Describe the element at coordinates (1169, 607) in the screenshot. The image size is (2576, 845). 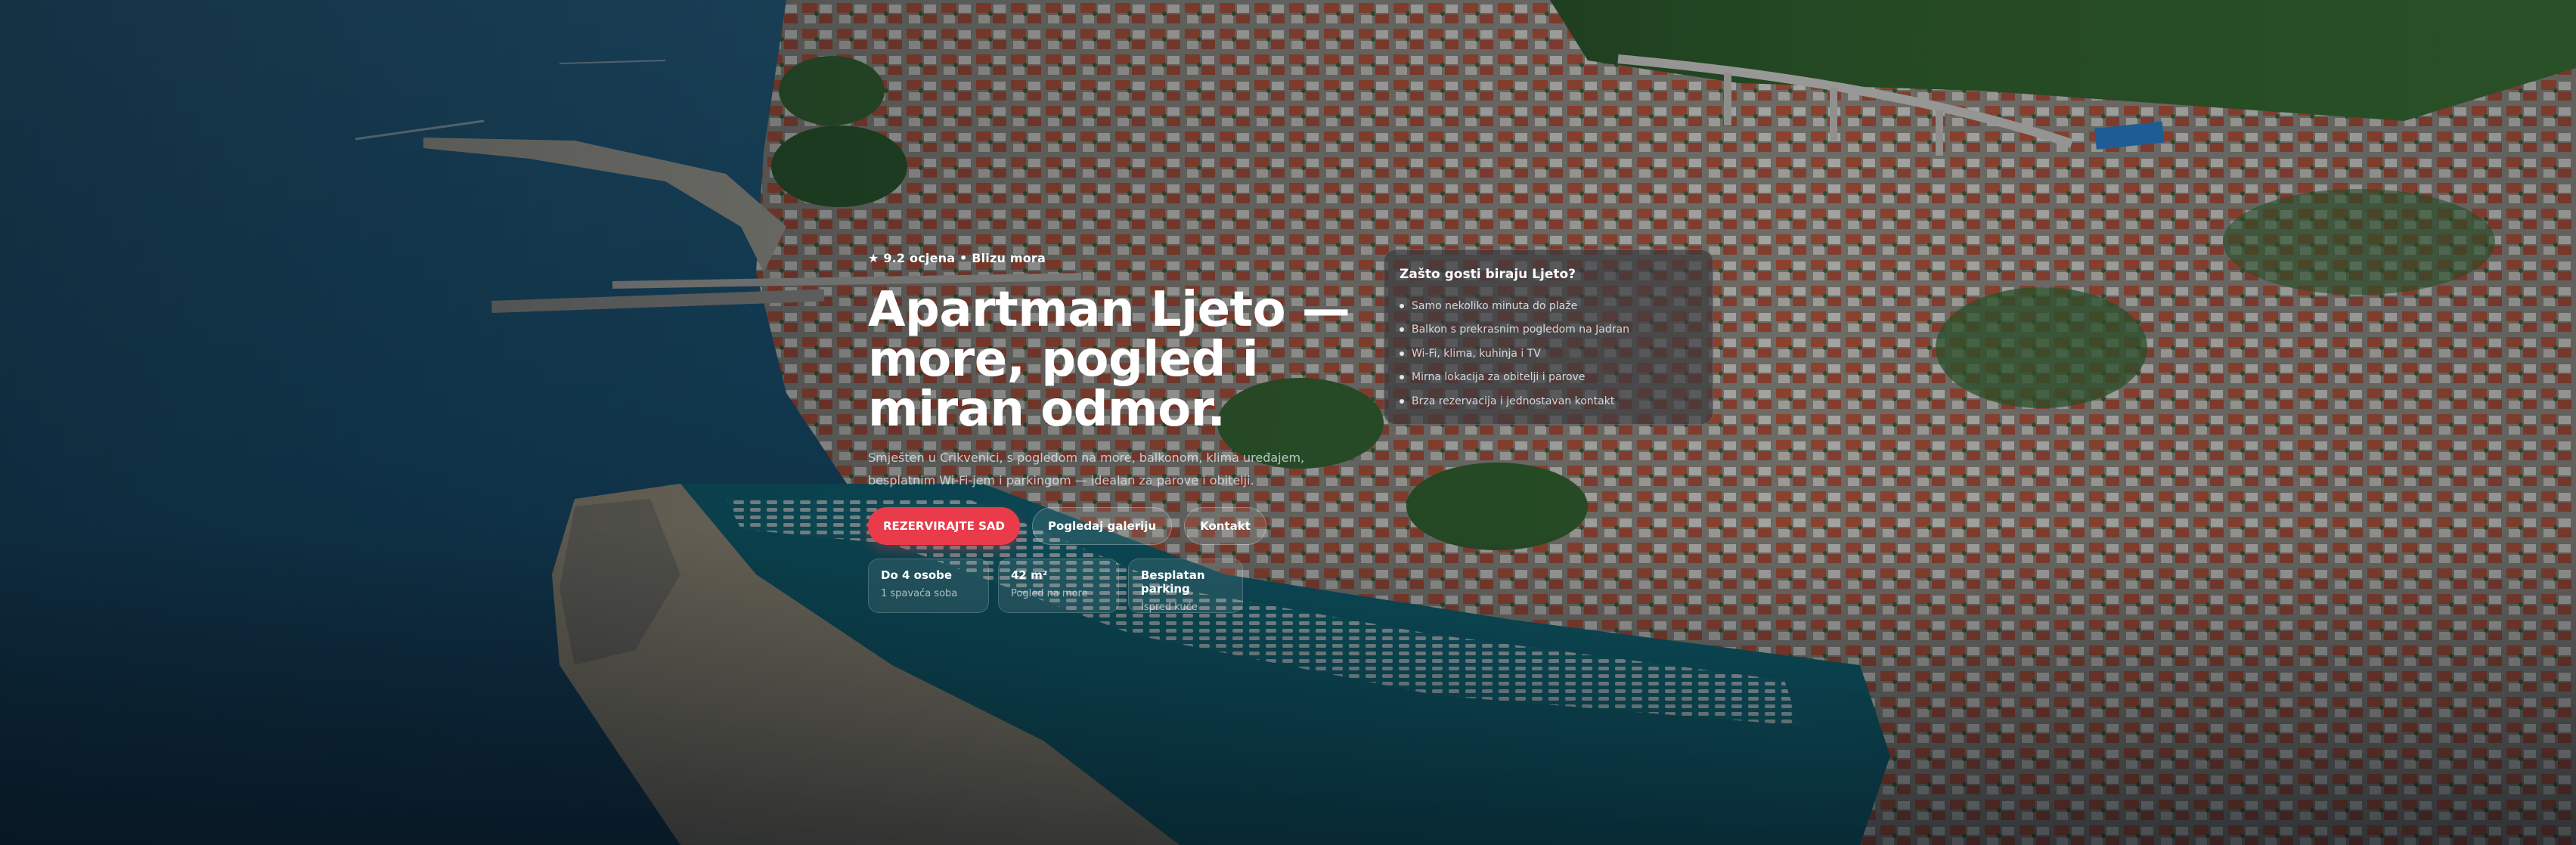
I see `stat-sub: Ispred kuće` at that location.